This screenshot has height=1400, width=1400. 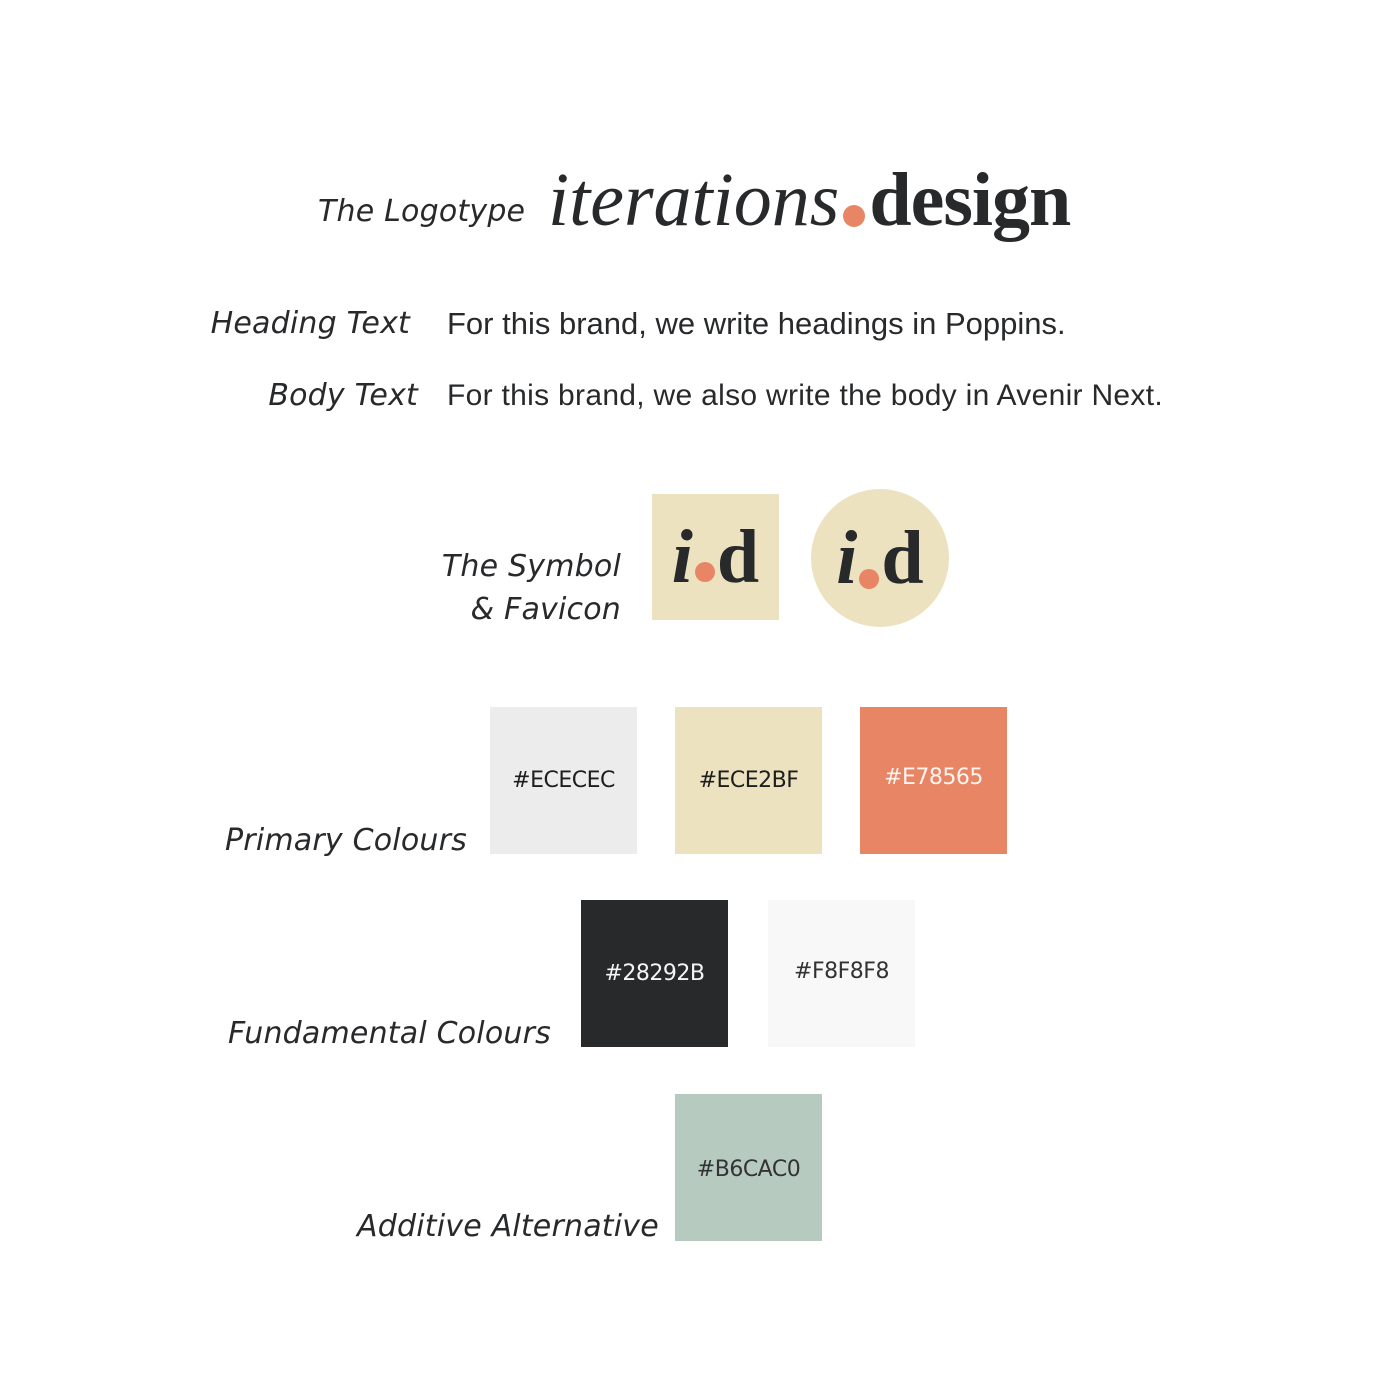 I want to click on swatch-sage: #B6CAC0, so click(x=748, y=1167).